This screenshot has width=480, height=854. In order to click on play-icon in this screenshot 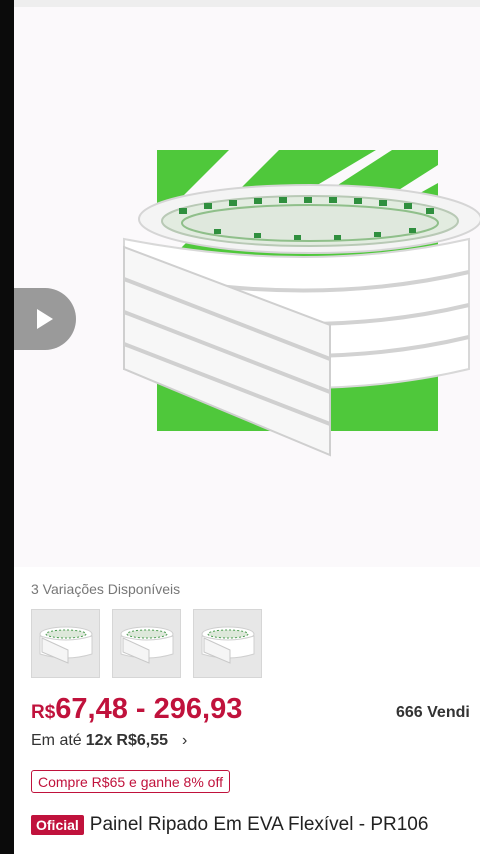, I will do `click(45, 319)`.